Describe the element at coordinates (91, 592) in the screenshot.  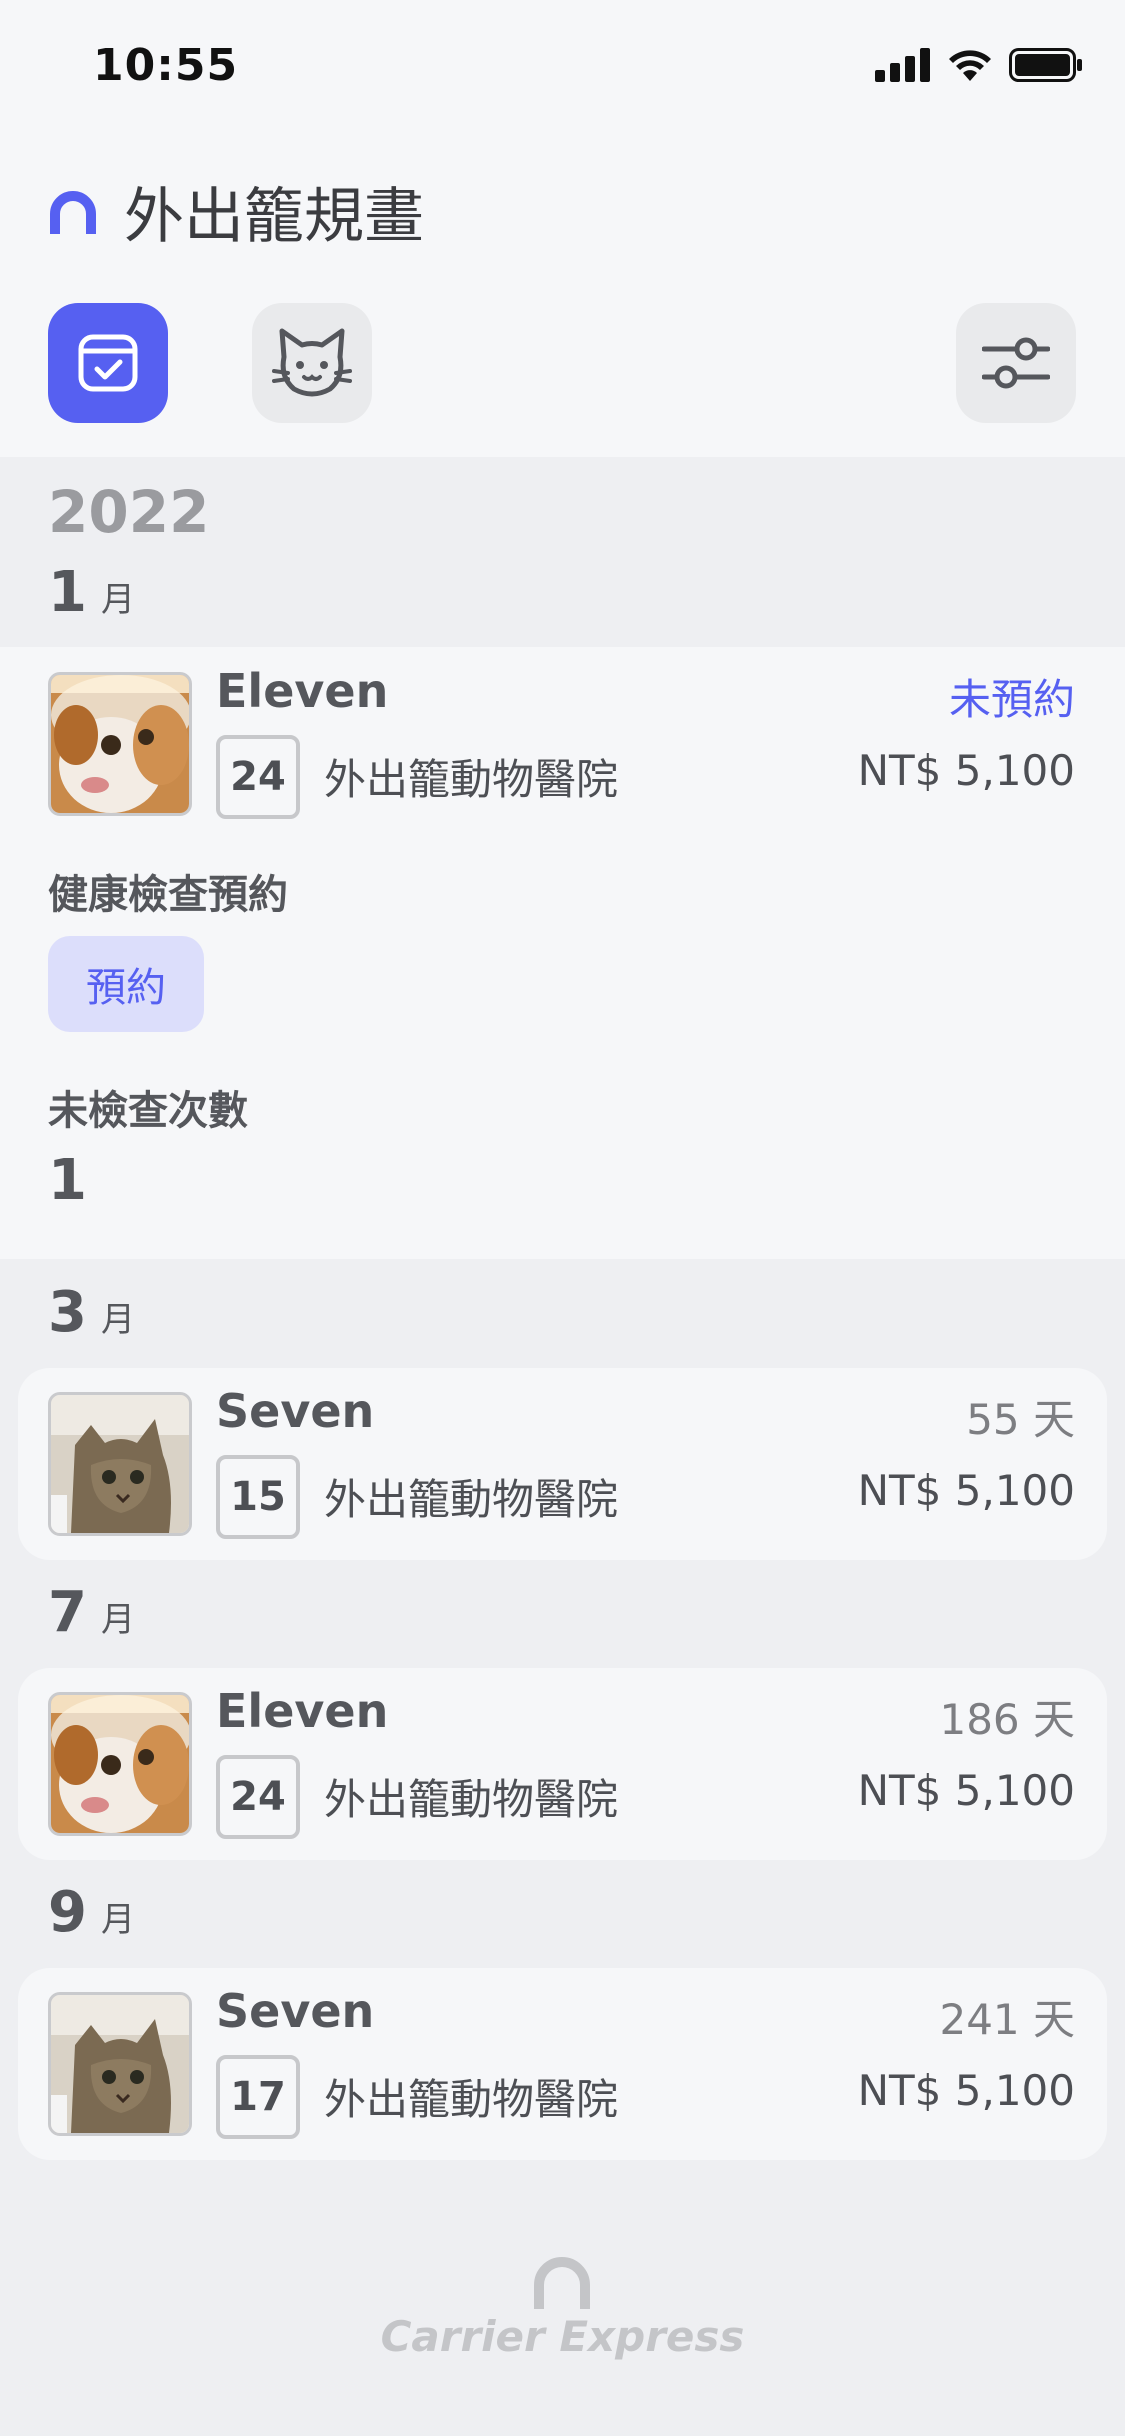
I see `month-header: 1 月` at that location.